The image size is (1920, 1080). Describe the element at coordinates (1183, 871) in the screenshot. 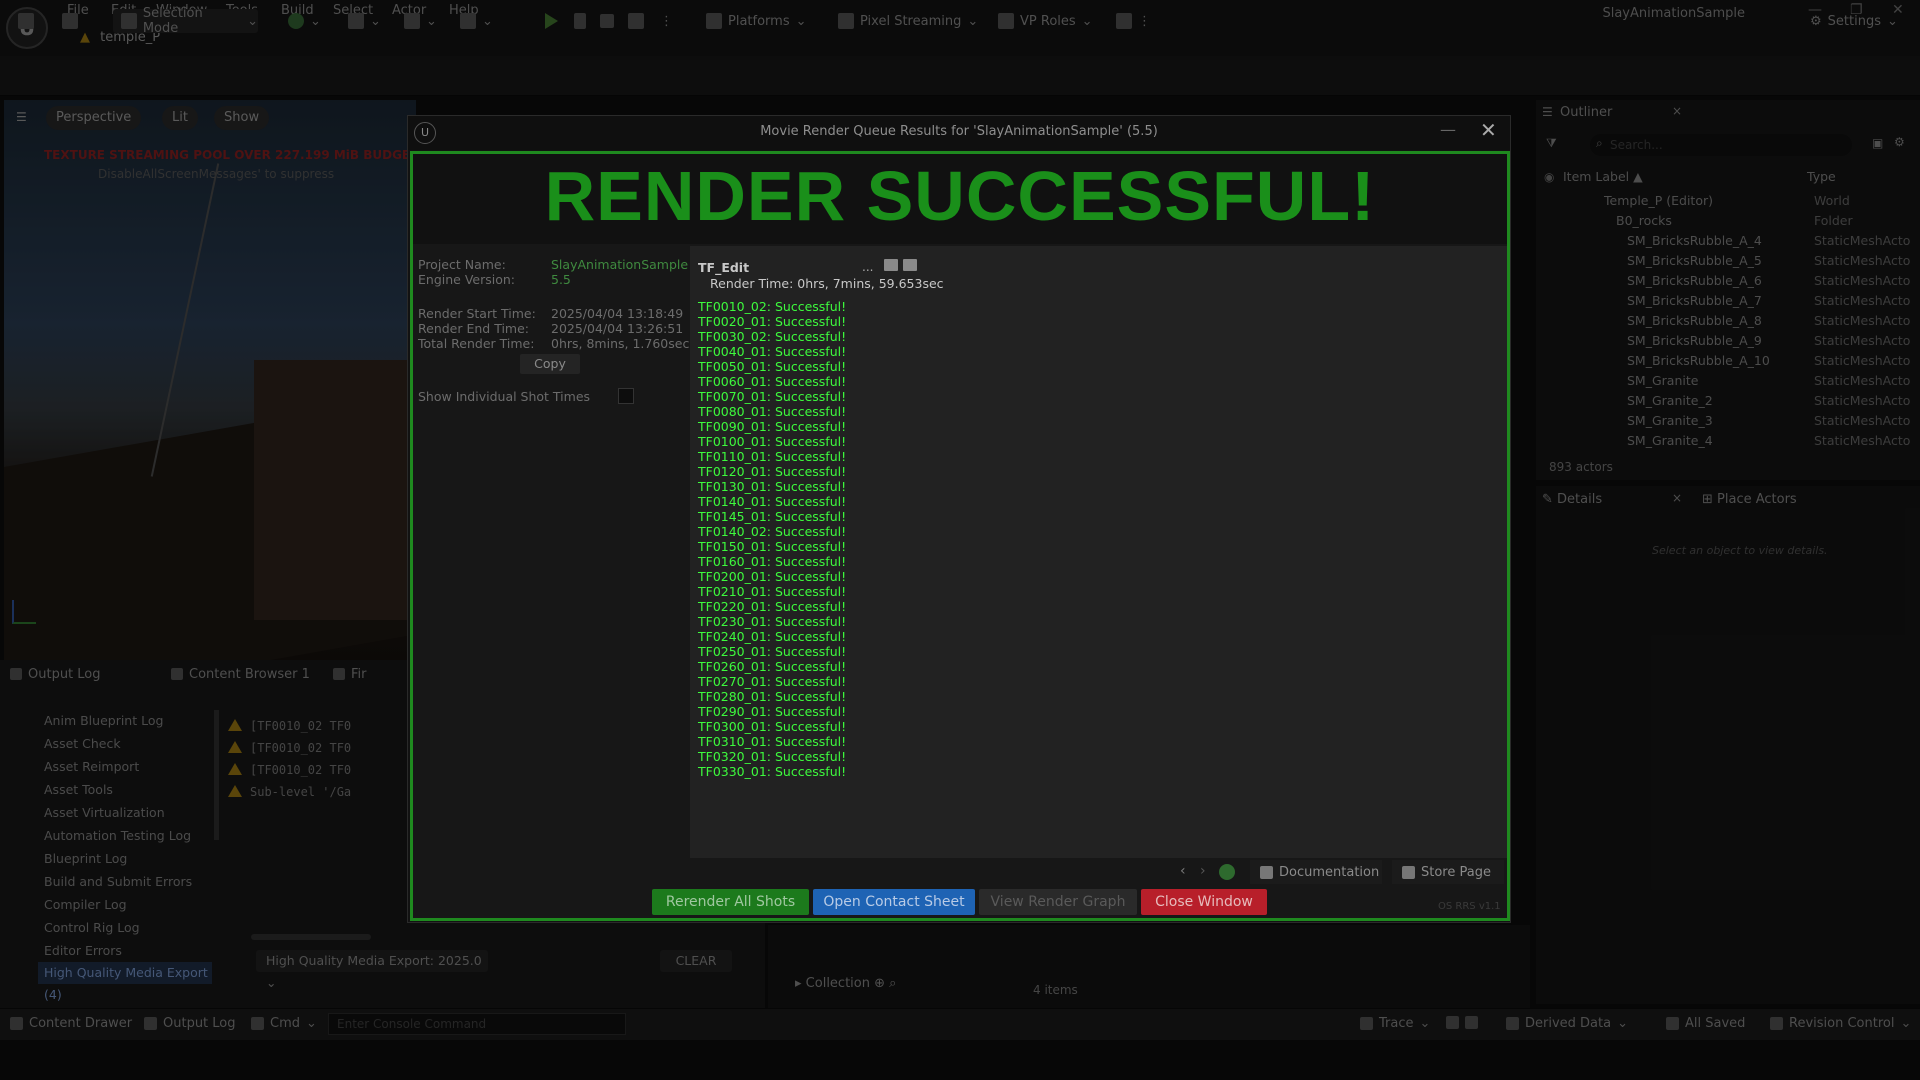

I see `chevron-left-icon: ‹` at that location.